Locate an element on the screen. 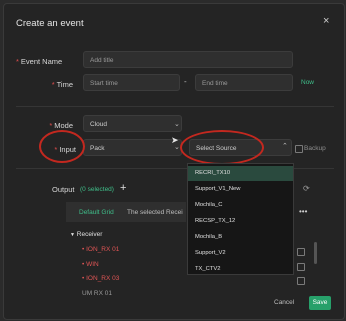 Image resolution: width=346 pixels, height=321 pixels. more-options-icon: ••• is located at coordinates (303, 211).